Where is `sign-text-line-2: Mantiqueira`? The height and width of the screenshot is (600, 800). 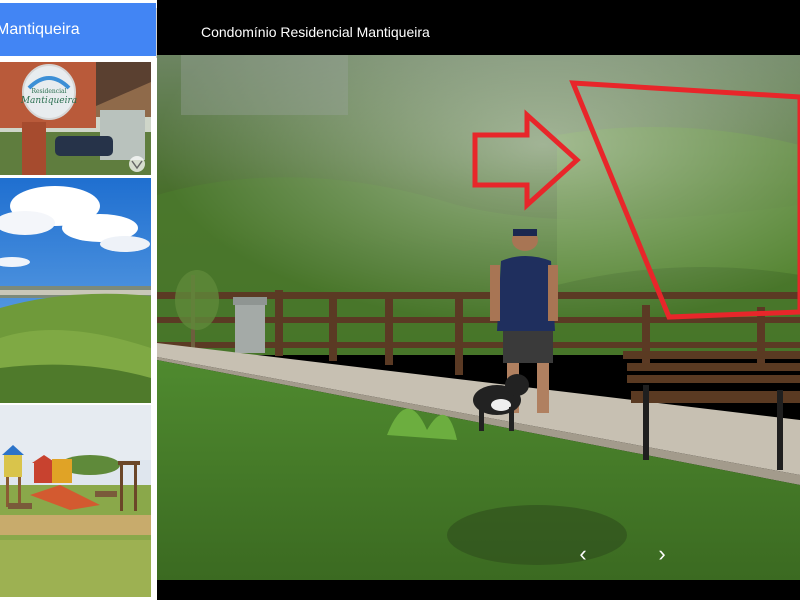
sign-text-line-2: Mantiqueira is located at coordinates (48, 101).